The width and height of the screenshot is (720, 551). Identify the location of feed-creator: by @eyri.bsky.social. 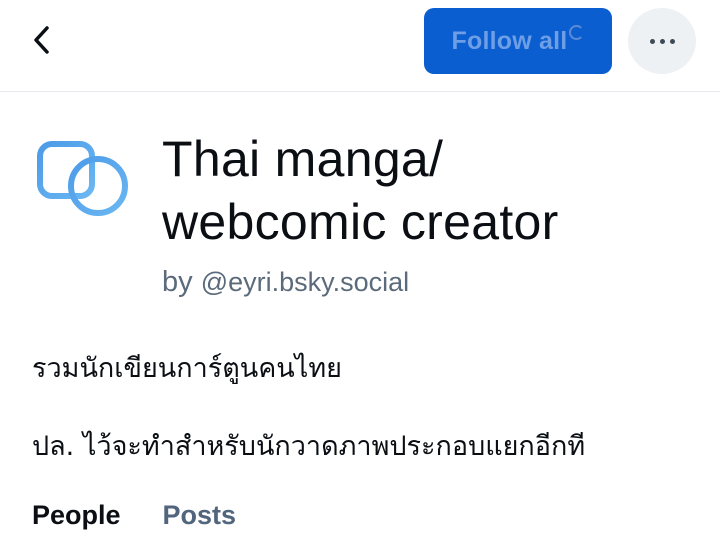
(285, 282).